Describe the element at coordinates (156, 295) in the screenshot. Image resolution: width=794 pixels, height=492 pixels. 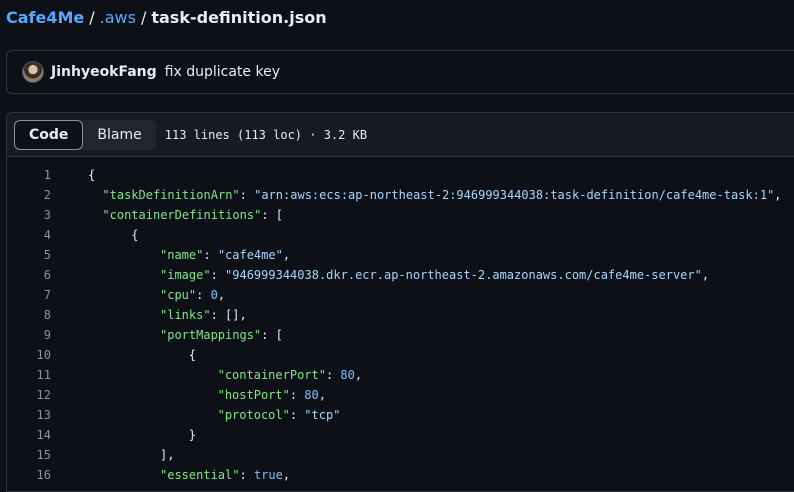
I see `line-content: "cpu": 0,` at that location.